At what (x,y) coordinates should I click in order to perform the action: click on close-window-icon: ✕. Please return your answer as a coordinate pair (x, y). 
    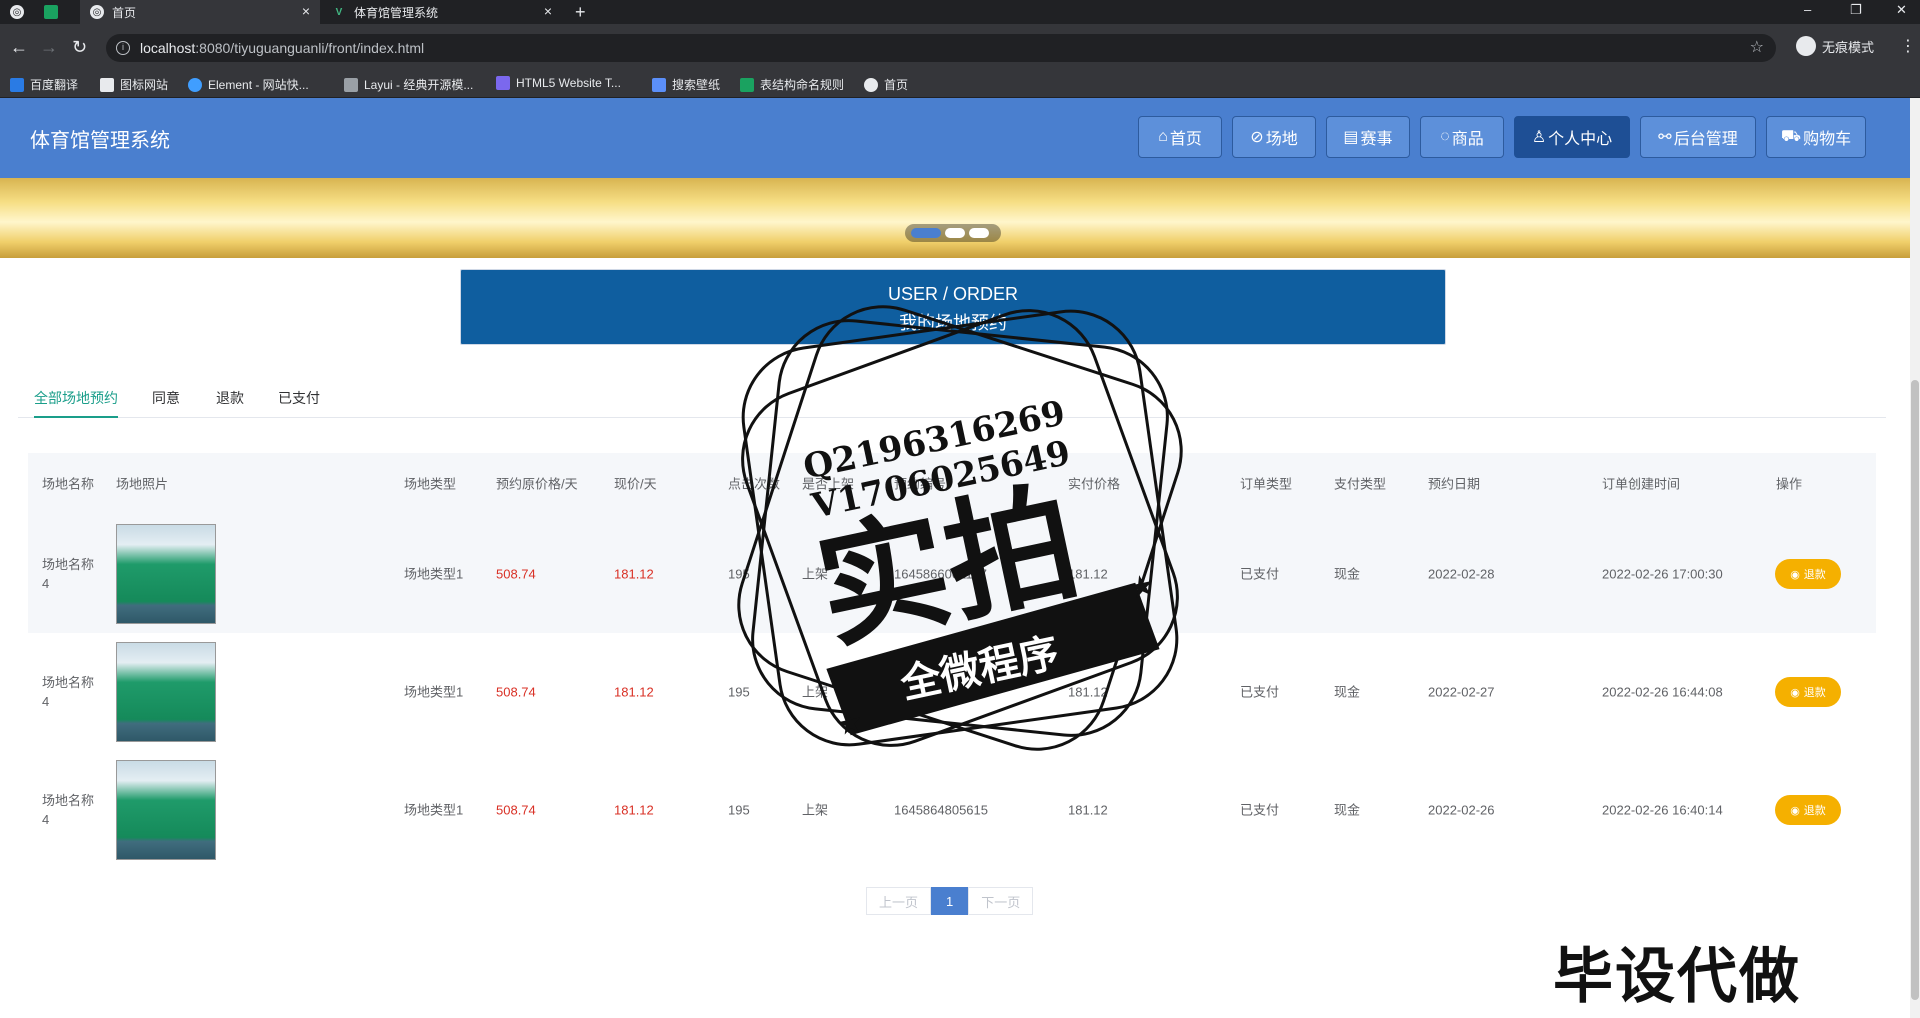
    Looking at the image, I should click on (1901, 10).